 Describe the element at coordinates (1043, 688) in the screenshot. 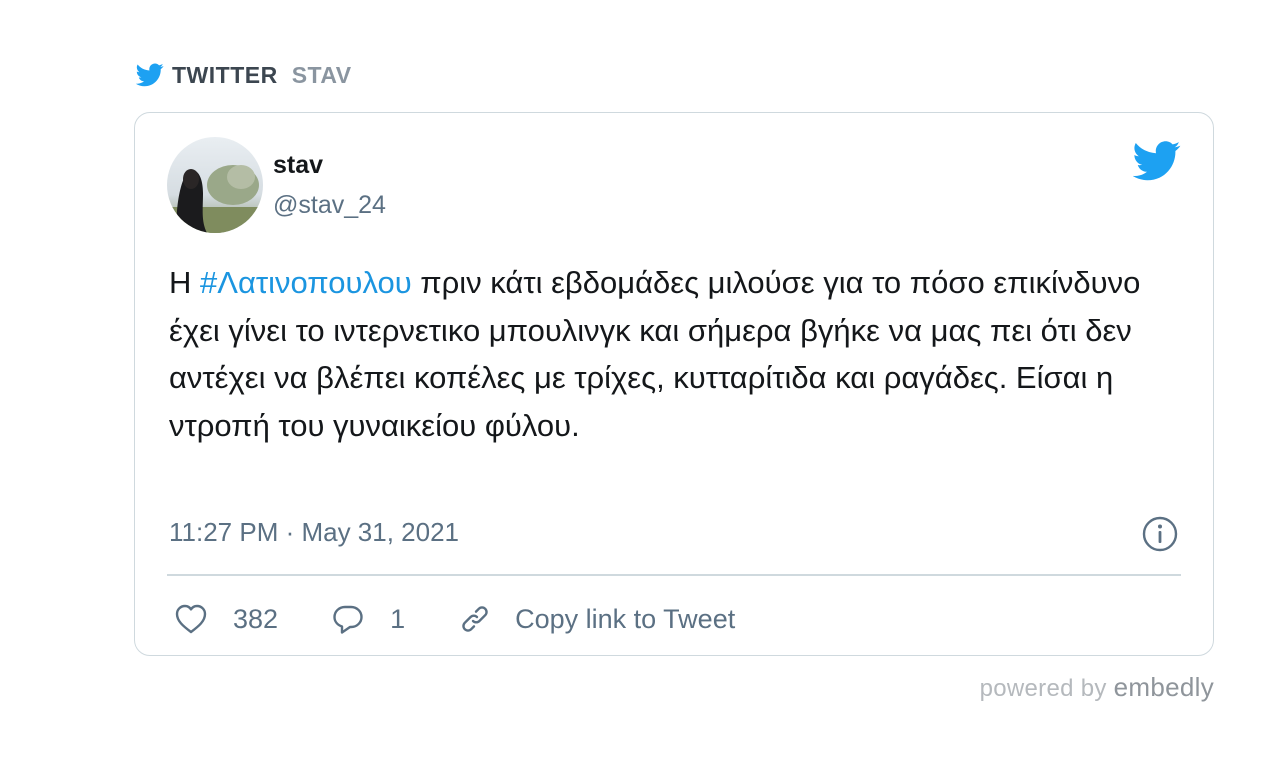

I see `powered-by-label: powered by` at that location.